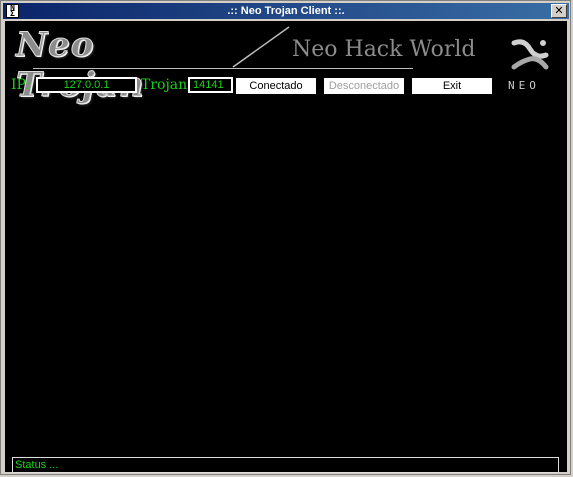 Image resolution: width=573 pixels, height=477 pixels. I want to click on decorative-slash, so click(261, 47).